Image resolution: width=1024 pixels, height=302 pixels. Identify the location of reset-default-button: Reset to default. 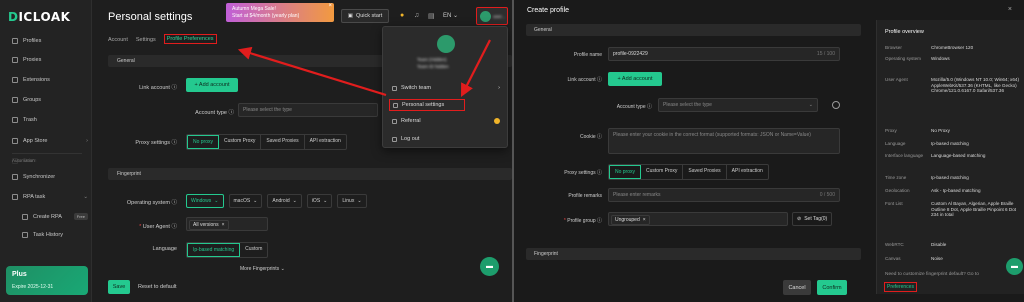
(157, 287).